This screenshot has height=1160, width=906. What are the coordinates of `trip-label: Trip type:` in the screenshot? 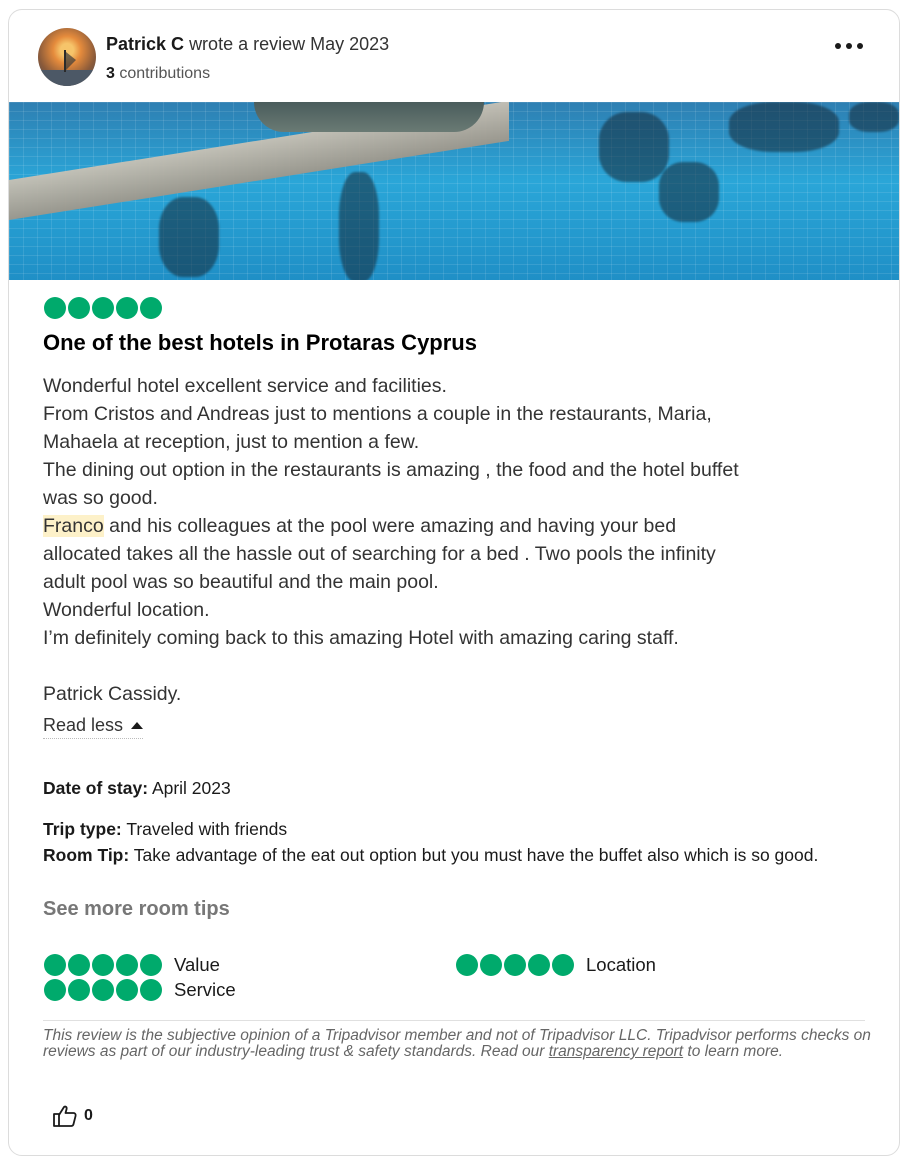 It's located at (82, 829).